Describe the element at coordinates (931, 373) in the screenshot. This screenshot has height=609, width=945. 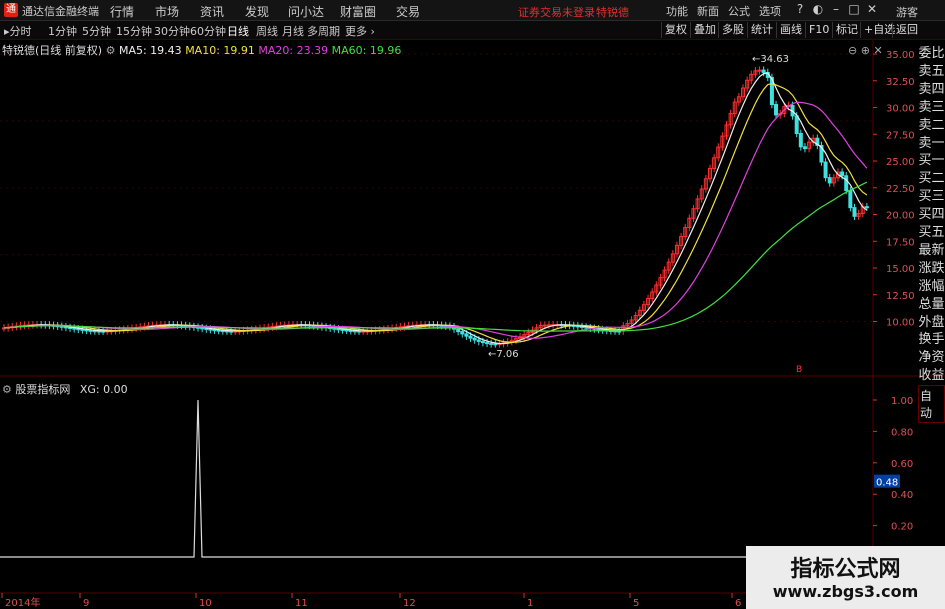
I see `side-item: 收益` at that location.